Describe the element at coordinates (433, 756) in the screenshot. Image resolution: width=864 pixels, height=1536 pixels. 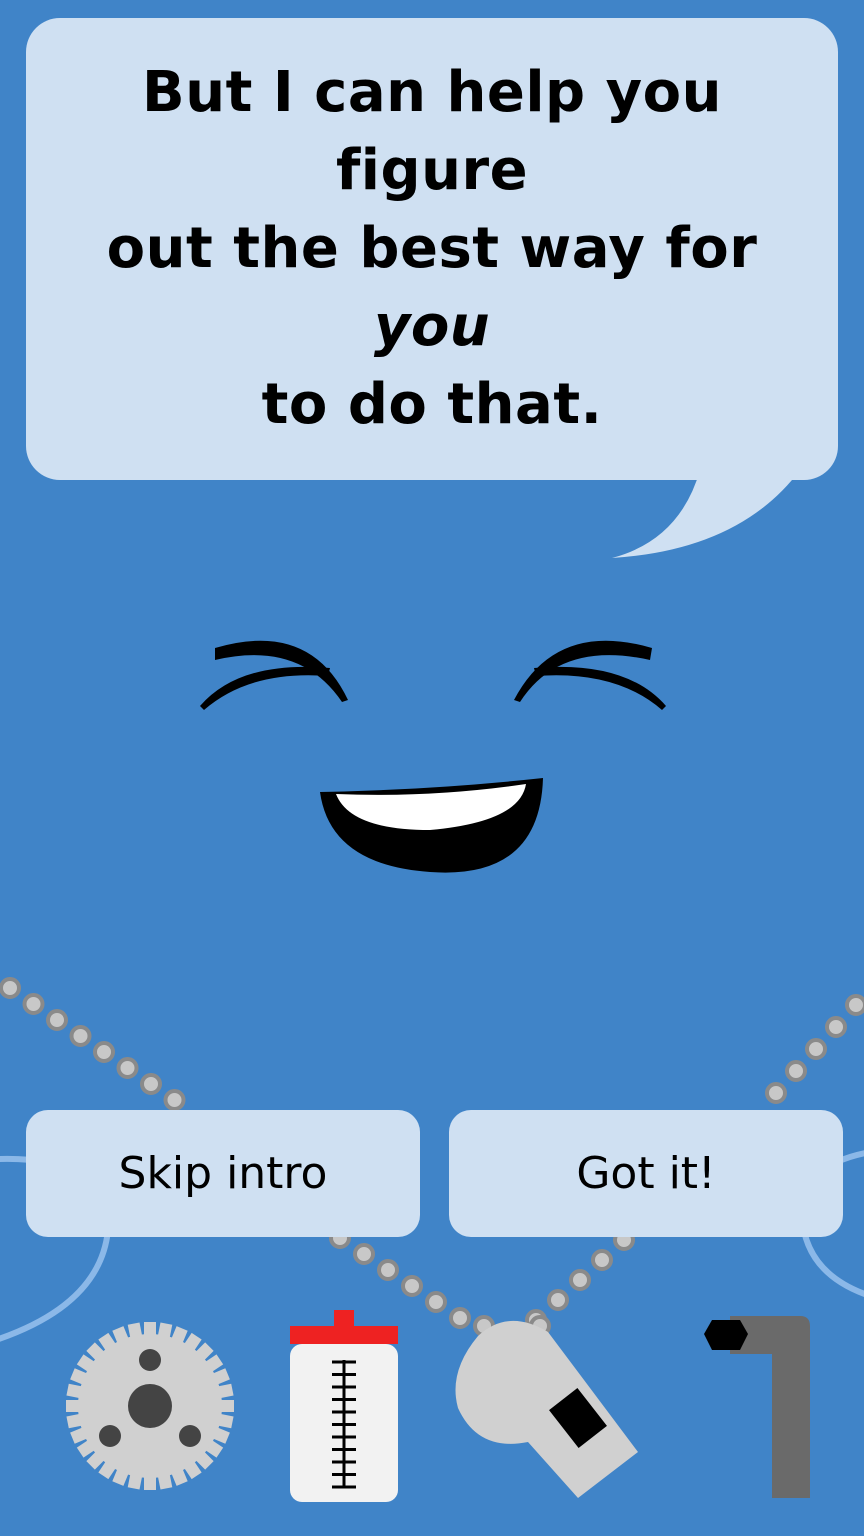
I see `smiling-face` at that location.